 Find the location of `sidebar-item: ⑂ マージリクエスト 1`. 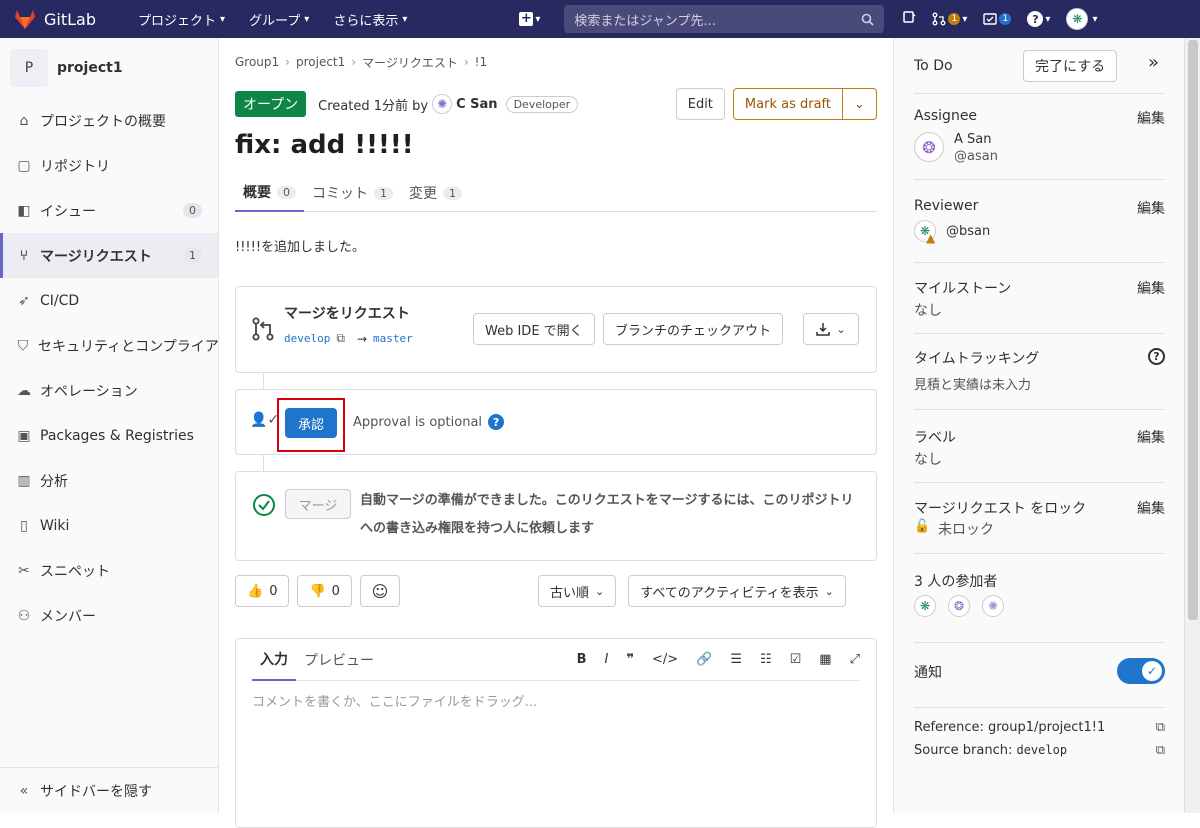

sidebar-item: ⑂ マージリクエスト 1 is located at coordinates (109, 255).